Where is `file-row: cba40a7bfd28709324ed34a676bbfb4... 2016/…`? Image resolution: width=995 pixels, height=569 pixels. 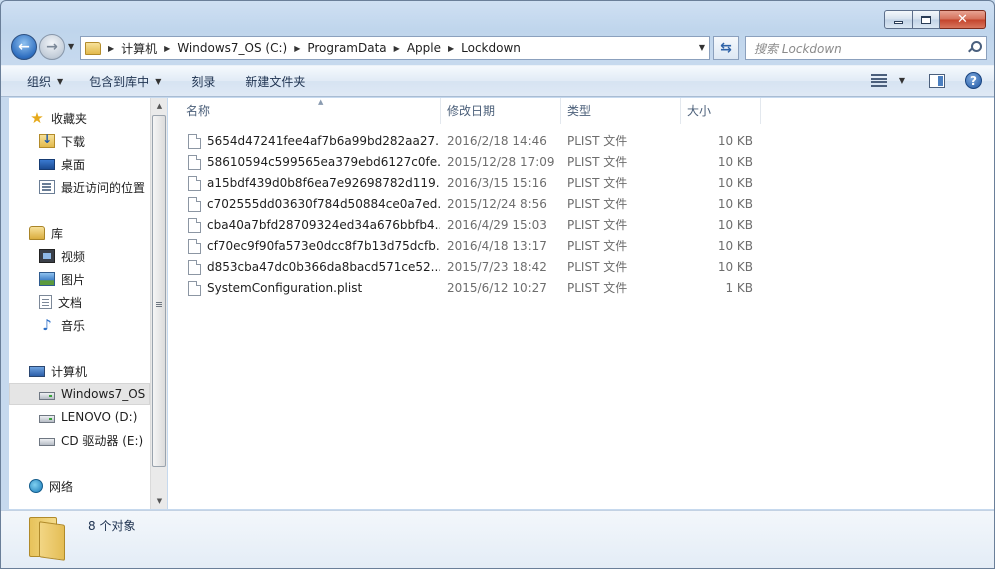
file-row: cba40a7bfd28709324ed34a676bbfb4... 2016/… is located at coordinates (484, 225).